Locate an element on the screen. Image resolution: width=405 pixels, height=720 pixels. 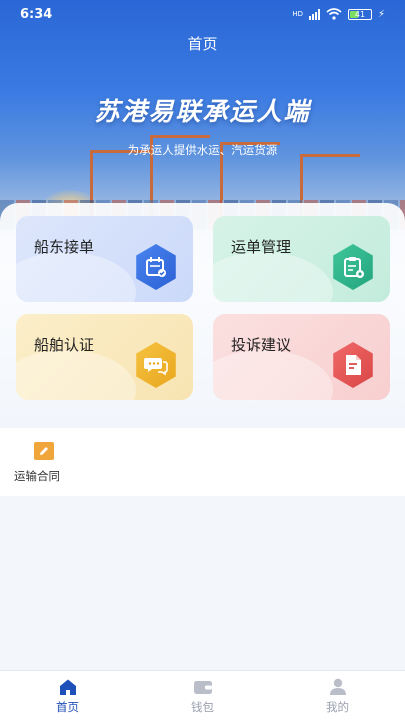
tab-label: 钱包 is located at coordinates (202, 706).